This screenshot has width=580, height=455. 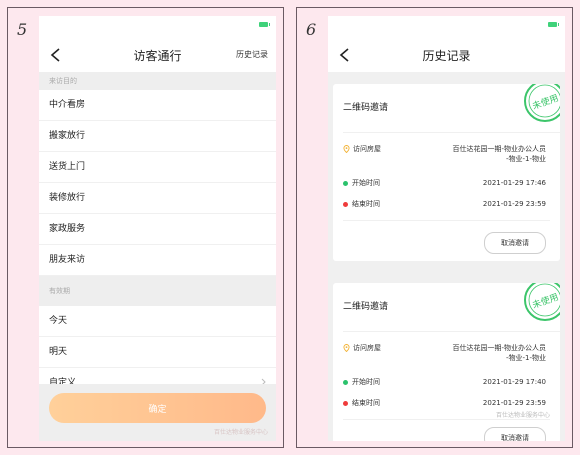 I want to click on purpose-section-header: 来访目的, so click(x=157, y=81).